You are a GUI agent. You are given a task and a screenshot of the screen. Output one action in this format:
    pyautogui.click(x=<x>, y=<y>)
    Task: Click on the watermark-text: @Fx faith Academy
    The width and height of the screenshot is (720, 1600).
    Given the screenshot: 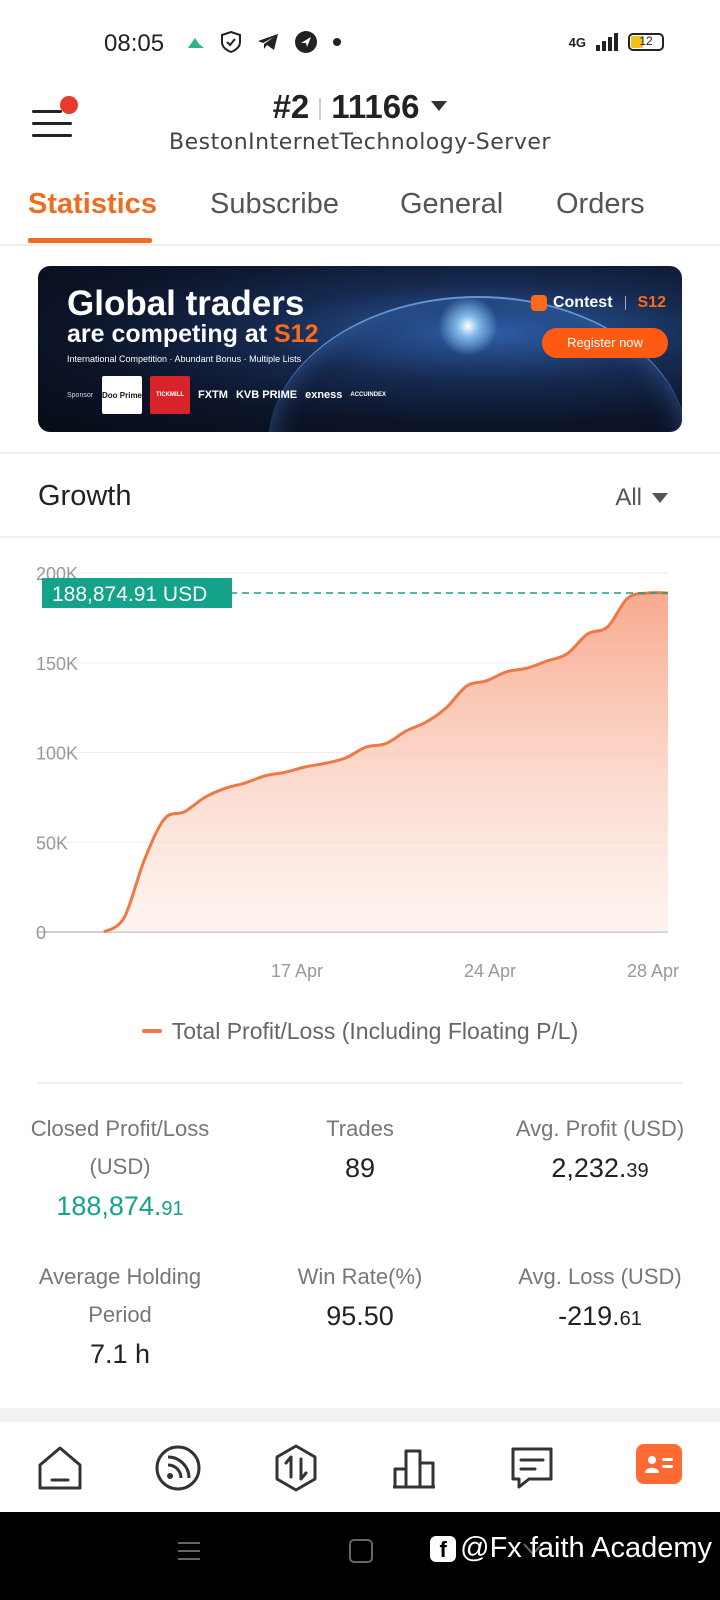 What is the action you would take?
    pyautogui.click(x=586, y=1548)
    